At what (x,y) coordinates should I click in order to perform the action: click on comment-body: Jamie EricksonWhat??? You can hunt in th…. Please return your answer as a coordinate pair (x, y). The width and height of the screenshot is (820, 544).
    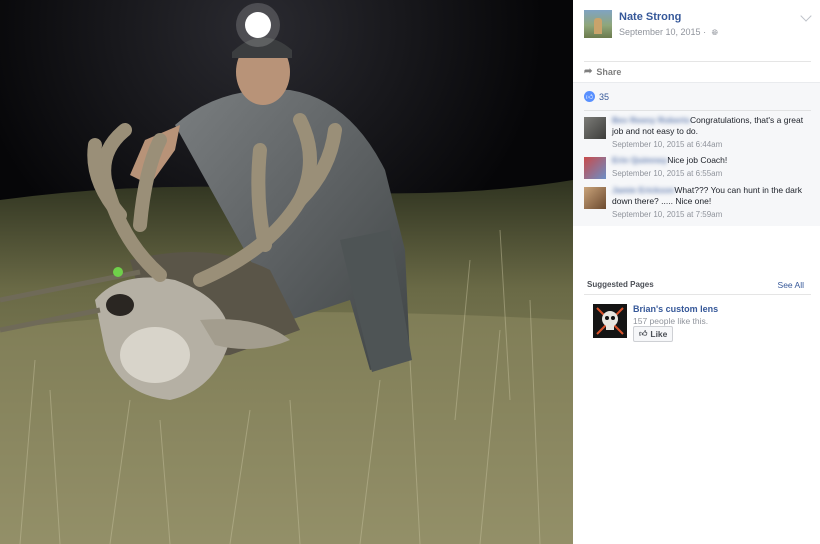
    Looking at the image, I should click on (711, 202).